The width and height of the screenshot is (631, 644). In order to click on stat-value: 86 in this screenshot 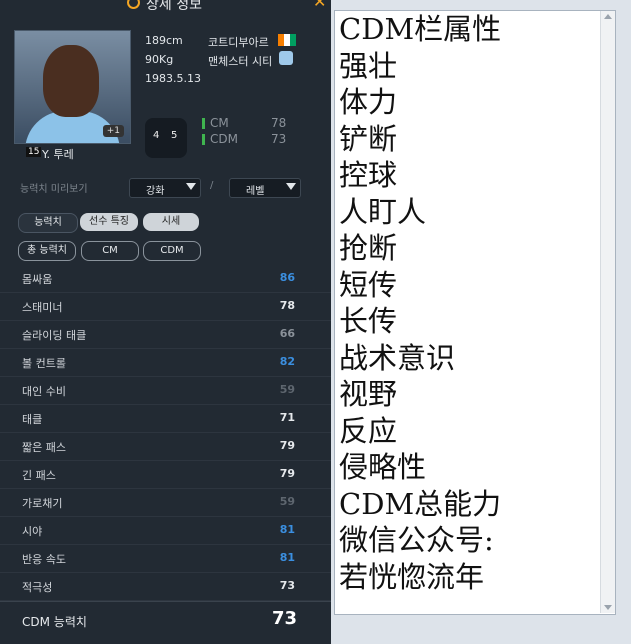, I will do `click(287, 277)`.